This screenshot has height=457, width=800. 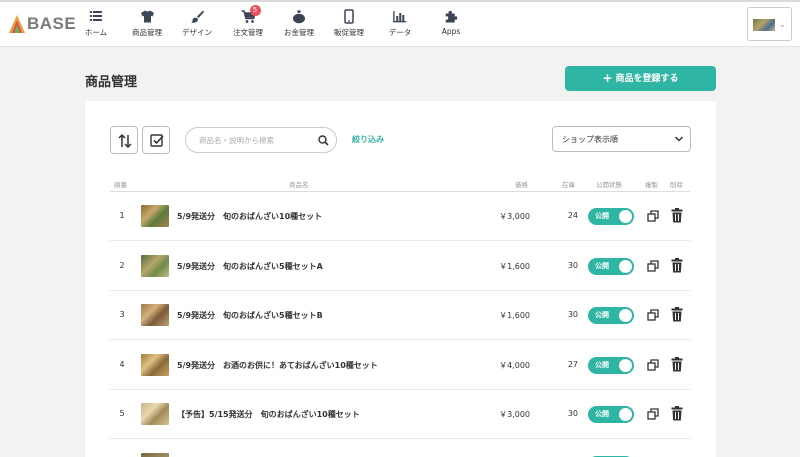 What do you see at coordinates (42, 24) in the screenshot?
I see `base-logo: BASE` at bounding box center [42, 24].